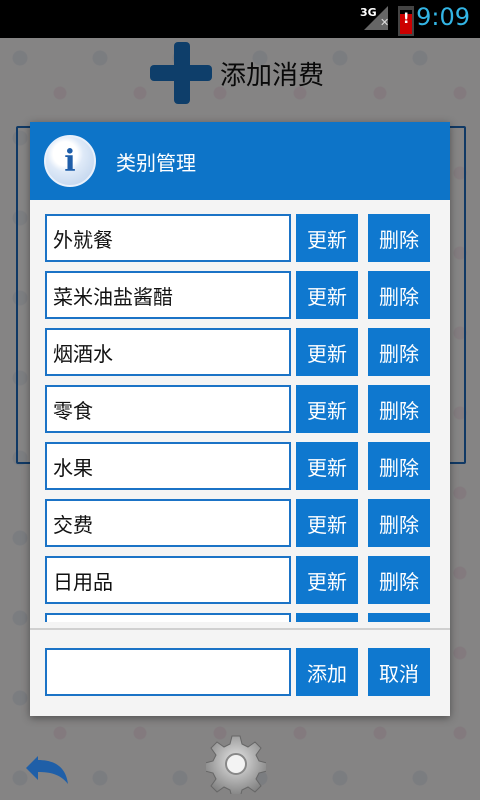 This screenshot has height=800, width=480. What do you see at coordinates (399, 672) in the screenshot?
I see `cancel-button: 取消` at bounding box center [399, 672].